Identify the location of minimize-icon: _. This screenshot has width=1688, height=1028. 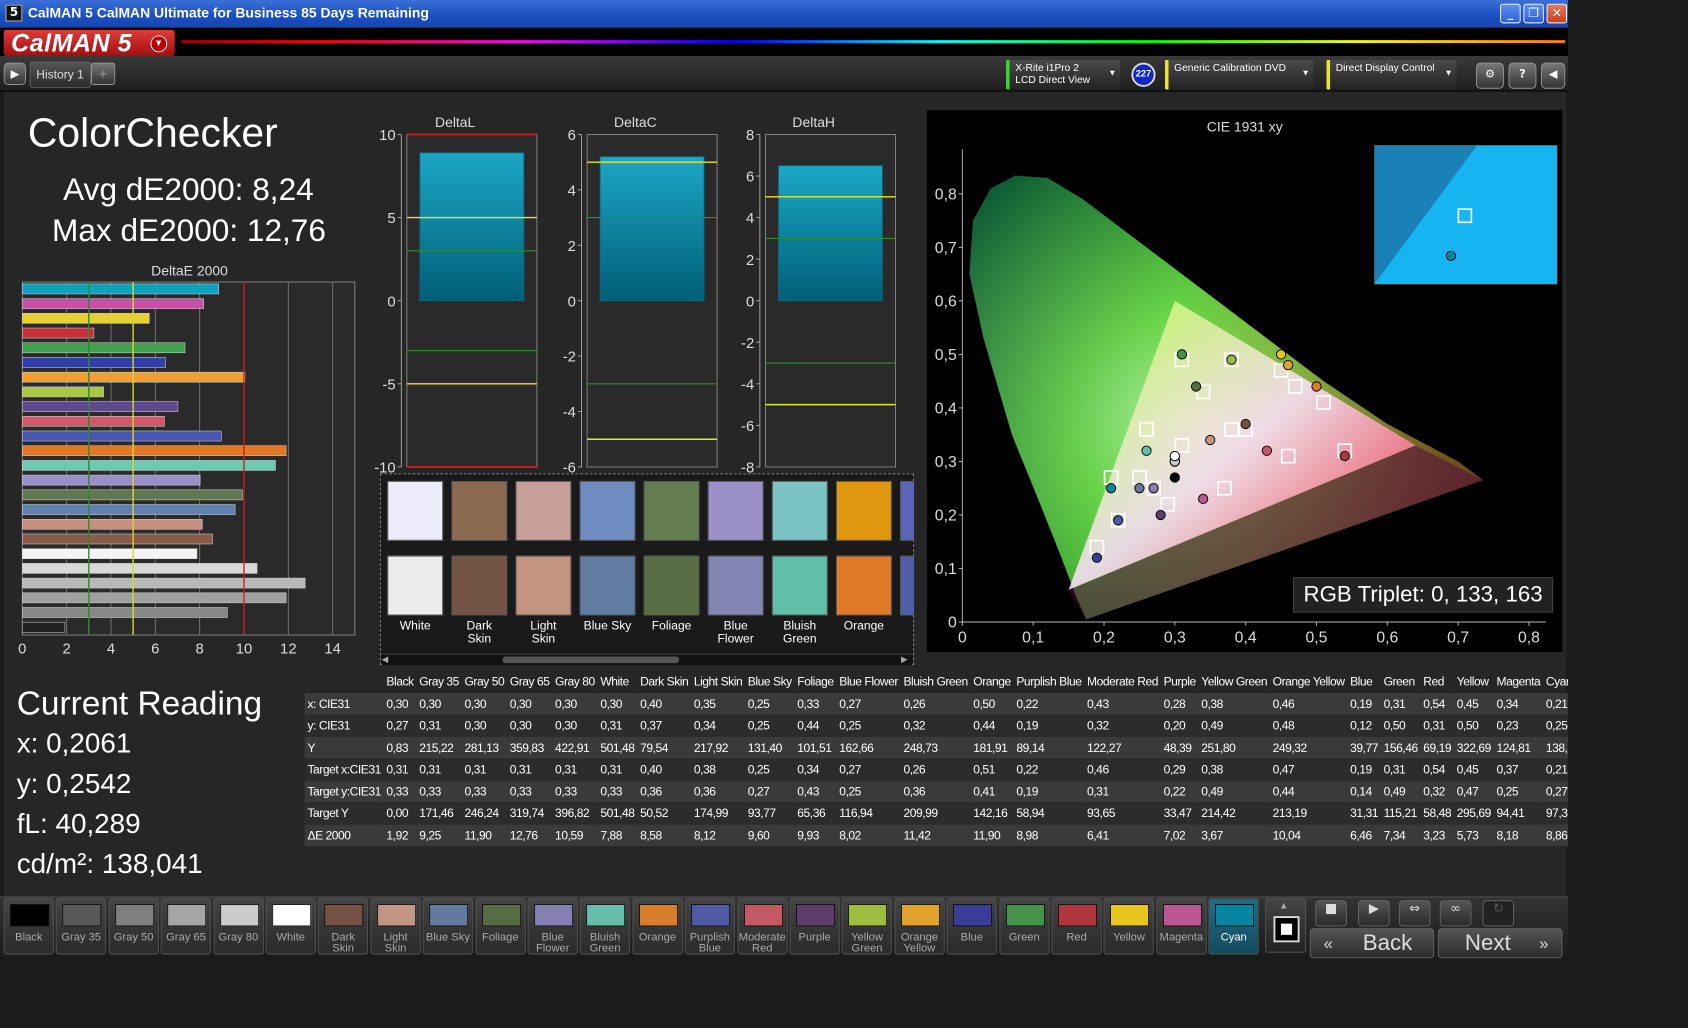
(1510, 13).